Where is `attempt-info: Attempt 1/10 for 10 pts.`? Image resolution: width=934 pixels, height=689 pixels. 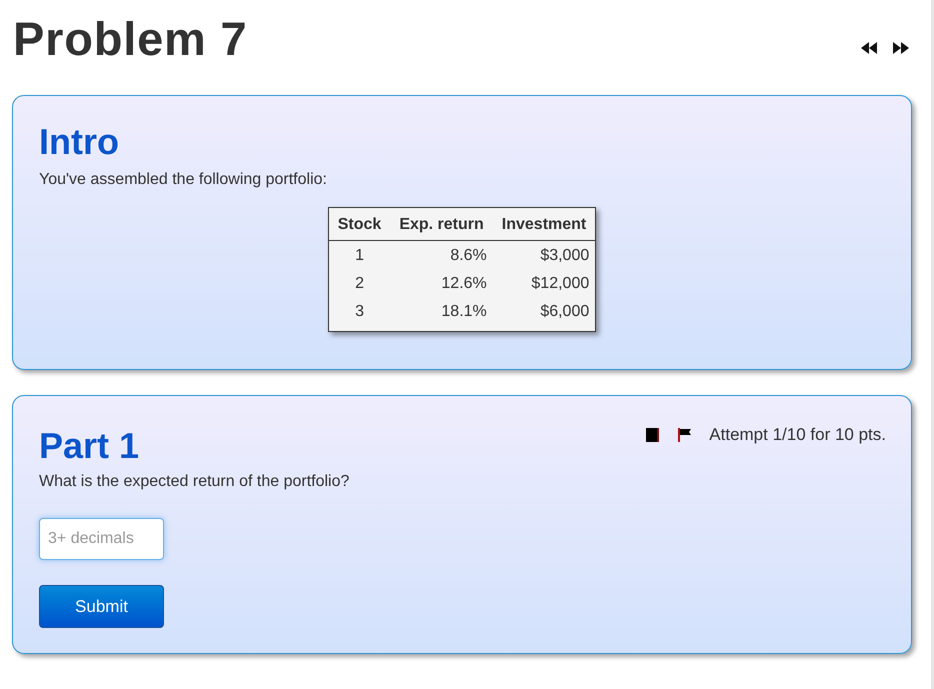 attempt-info: Attempt 1/10 for 10 pts. is located at coordinates (797, 435).